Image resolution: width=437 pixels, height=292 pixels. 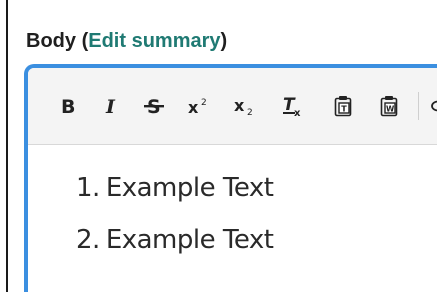 I want to click on italic-button: I, so click(x=112, y=106).